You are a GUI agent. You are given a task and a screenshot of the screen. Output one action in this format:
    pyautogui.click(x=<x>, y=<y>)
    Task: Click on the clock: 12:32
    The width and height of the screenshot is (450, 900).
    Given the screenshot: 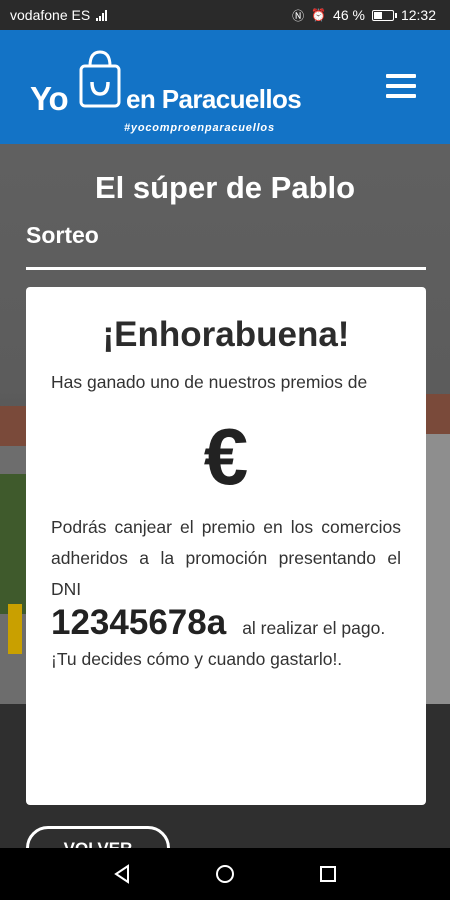 What is the action you would take?
    pyautogui.click(x=418, y=15)
    